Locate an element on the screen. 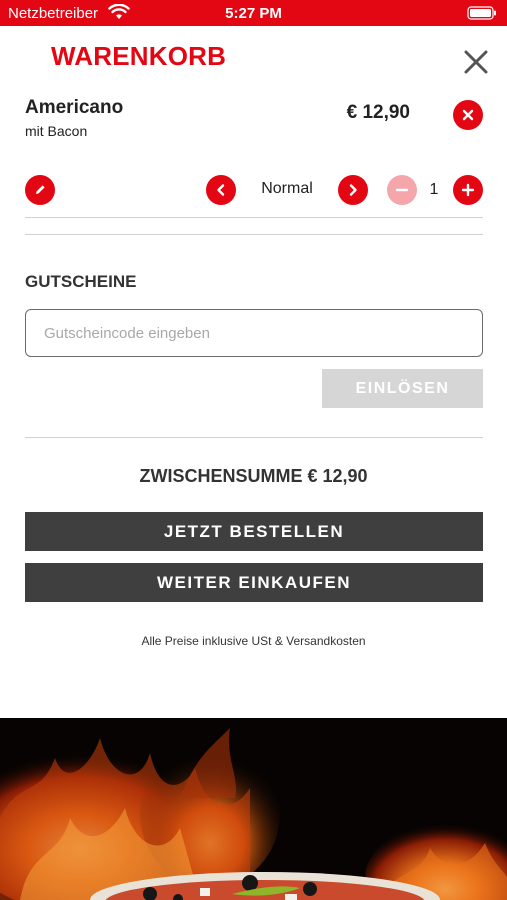 This screenshot has height=900, width=507. page-title: WARENKORB is located at coordinates (139, 56).